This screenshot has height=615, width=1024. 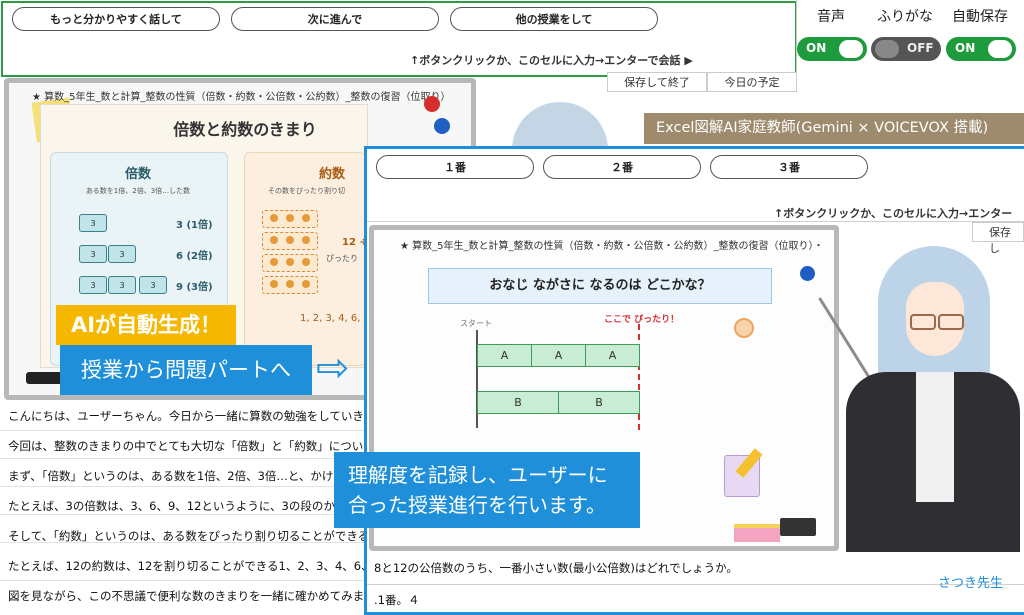 I want to click on sticky-notes-stack, so click(x=757, y=533).